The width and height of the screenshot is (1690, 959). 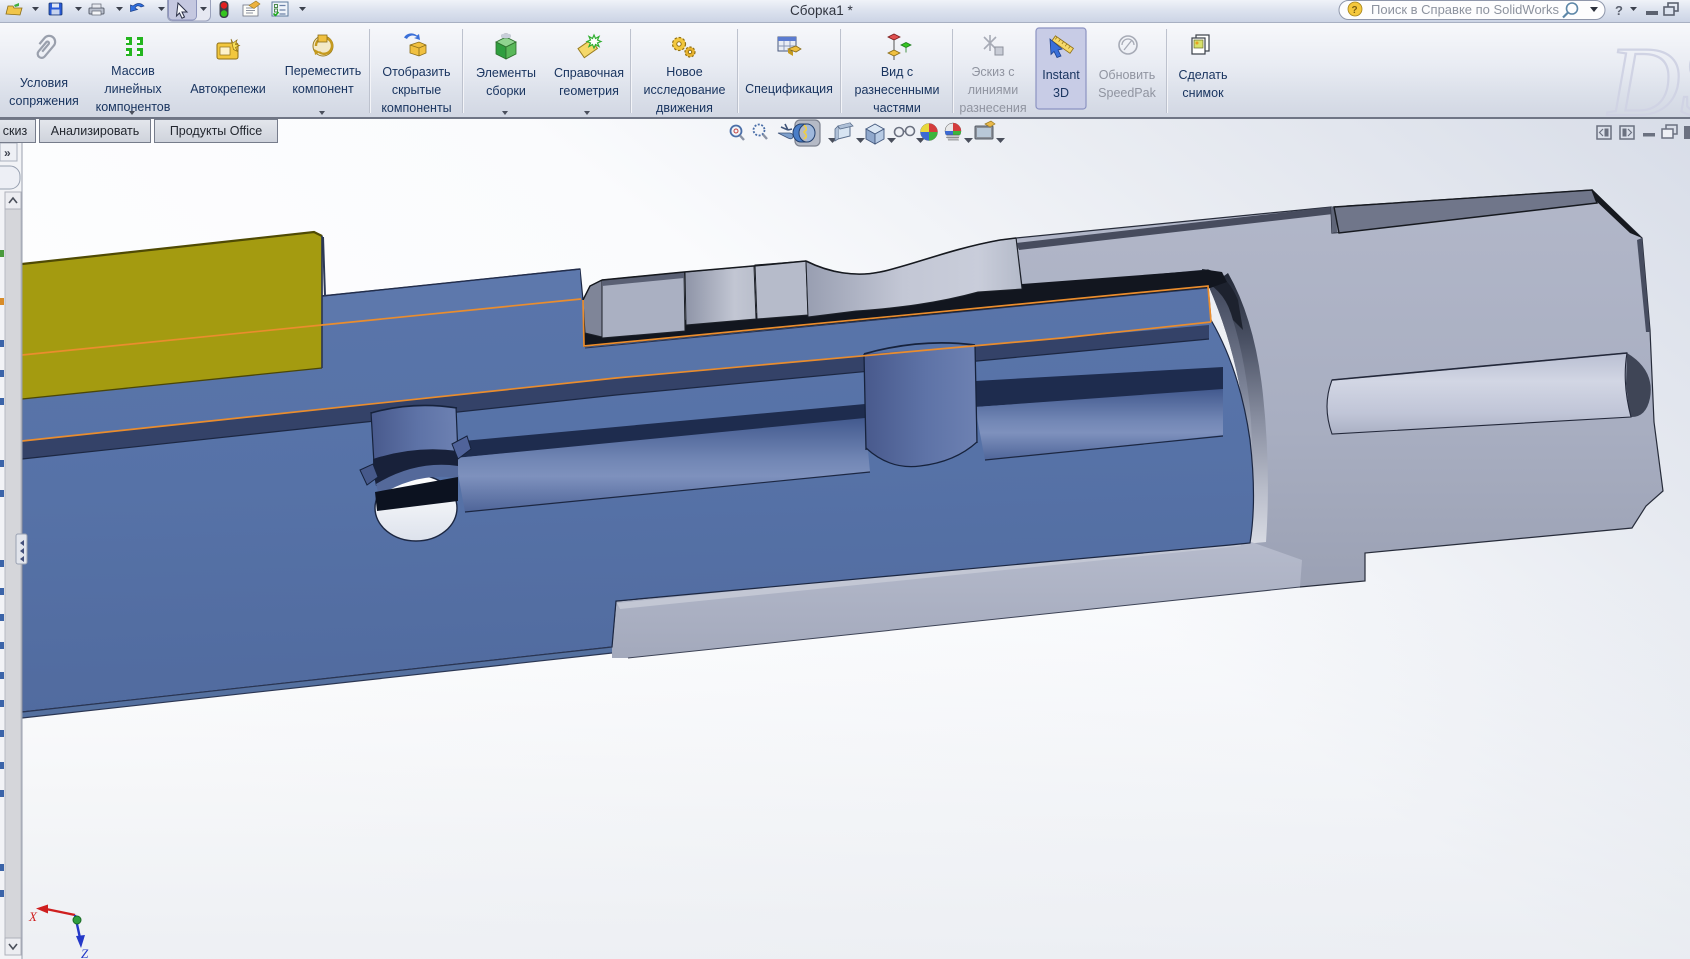 I want to click on svg-text: Z, so click(x=85, y=952).